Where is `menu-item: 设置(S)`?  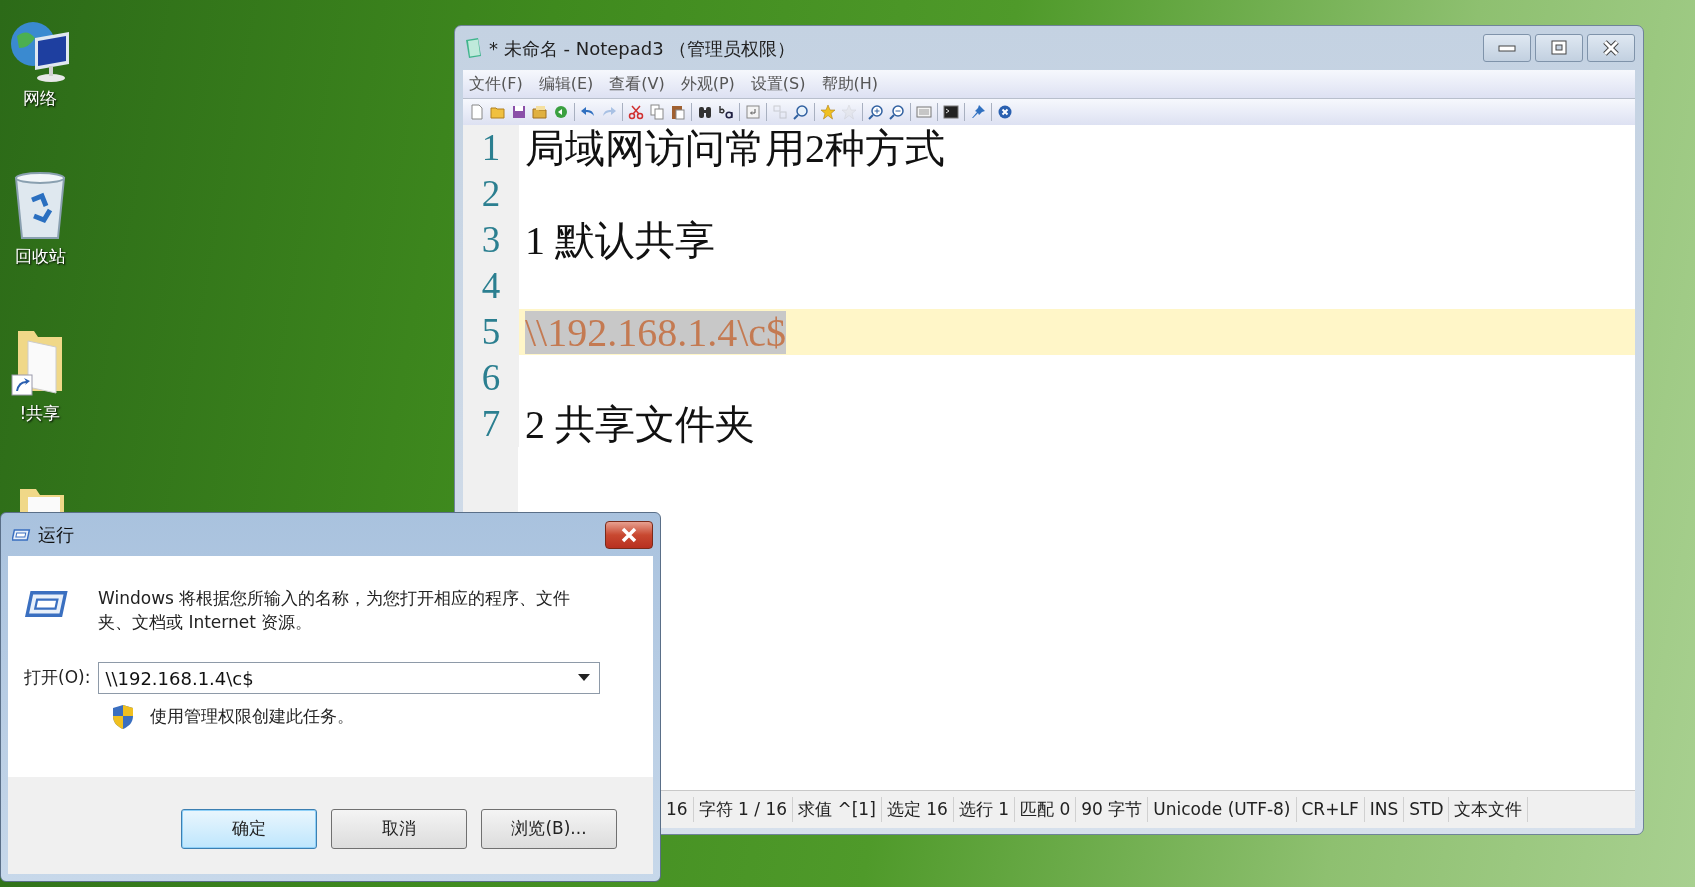
menu-item: 设置(S) is located at coordinates (778, 84).